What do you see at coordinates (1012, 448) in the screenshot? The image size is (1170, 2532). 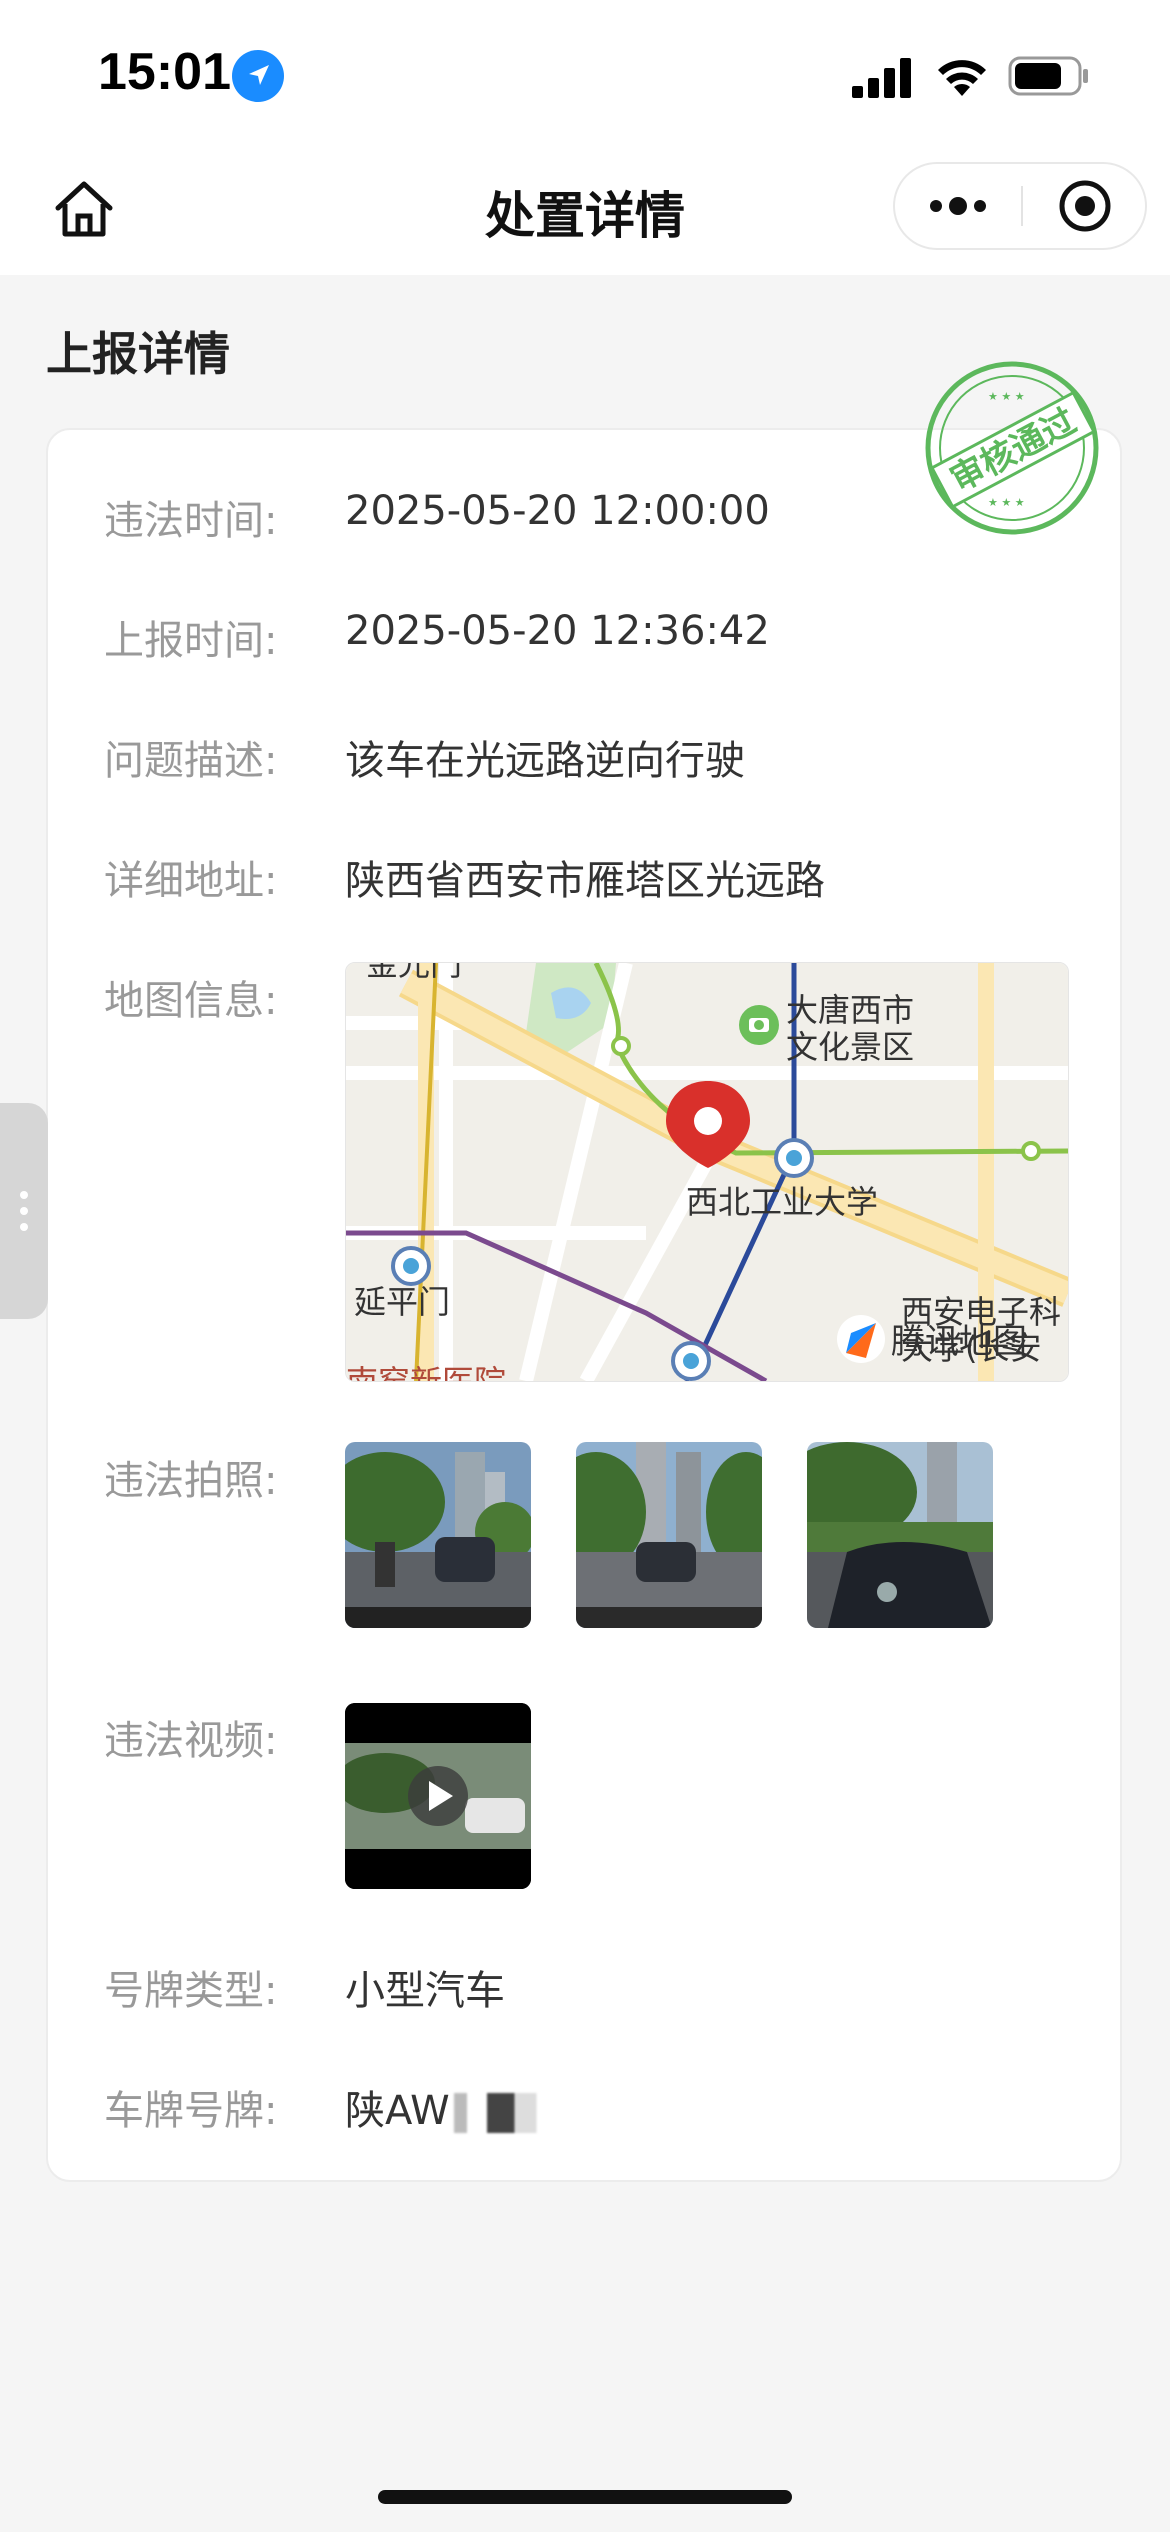 I see `approved-stamp: ★ ★ ★ ★ ★ ★ 审核通过` at bounding box center [1012, 448].